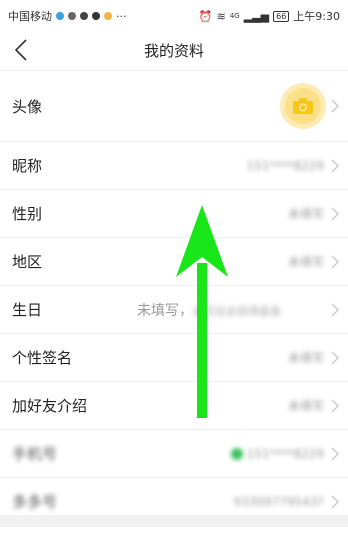 This screenshot has width=348, height=538. Describe the element at coordinates (221, 16) in the screenshot. I see `wifi-icon: ≋` at that location.